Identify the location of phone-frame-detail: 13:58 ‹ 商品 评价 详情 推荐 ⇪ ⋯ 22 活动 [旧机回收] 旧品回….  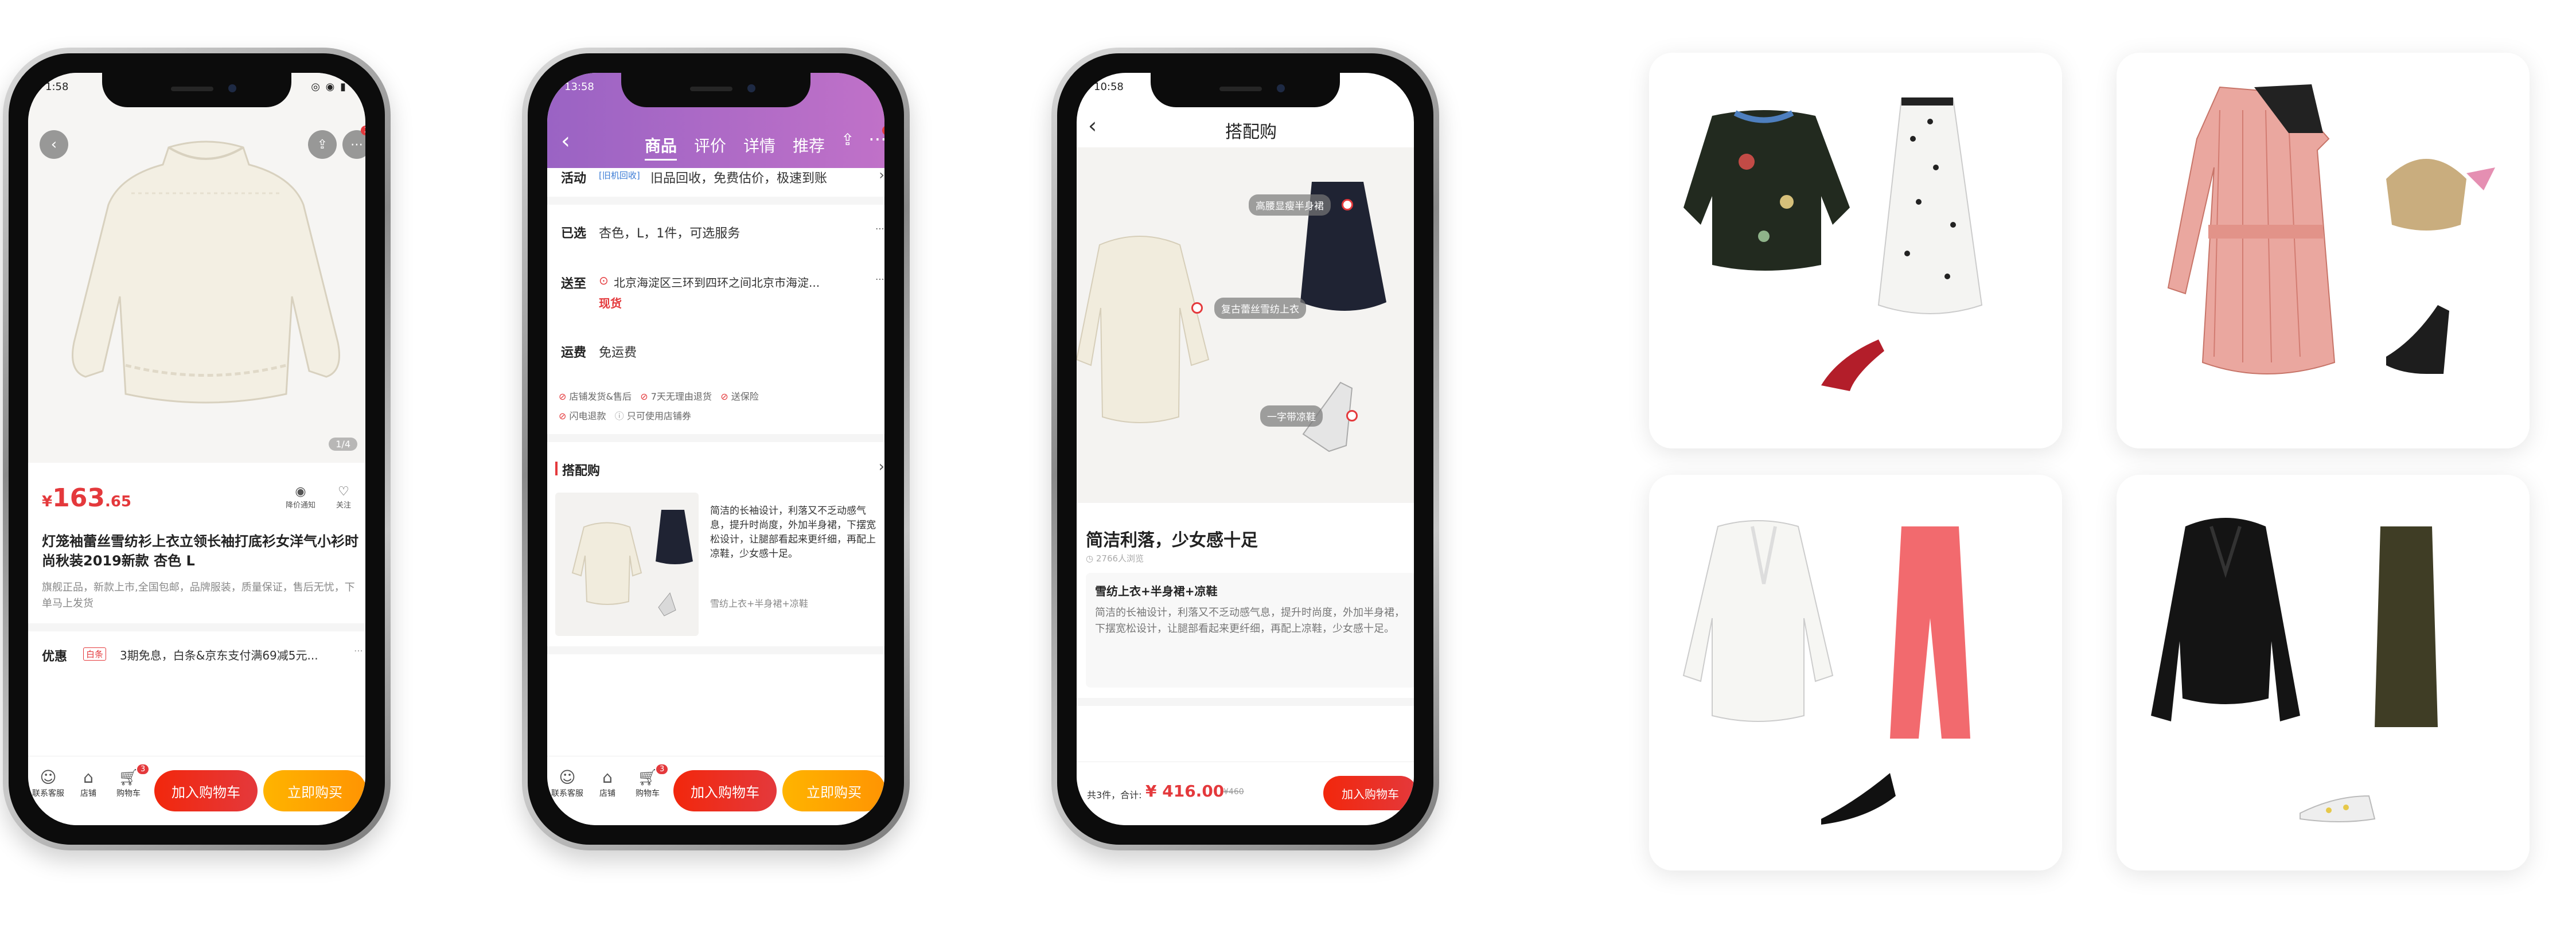
(716, 449).